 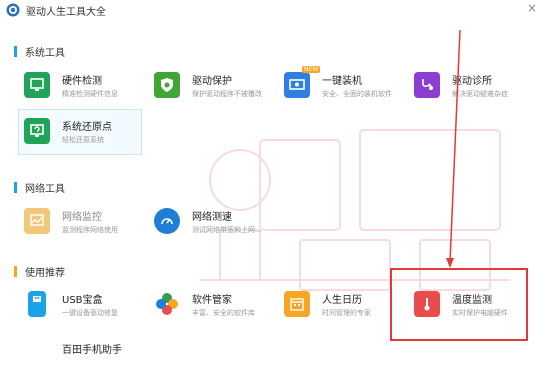 What do you see at coordinates (37, 304) in the screenshot?
I see `usb-icon` at bounding box center [37, 304].